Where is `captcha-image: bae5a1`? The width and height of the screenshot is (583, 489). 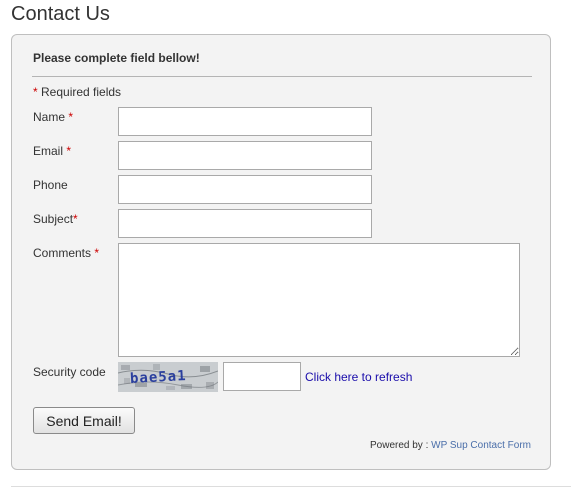 captcha-image: bae5a1 is located at coordinates (168, 377).